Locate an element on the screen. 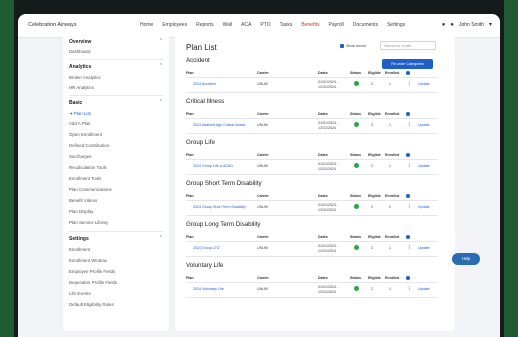 Image resolution: width=518 pixels, height=337 pixels. reorder-categories-button: Re-order Categories is located at coordinates (407, 64).